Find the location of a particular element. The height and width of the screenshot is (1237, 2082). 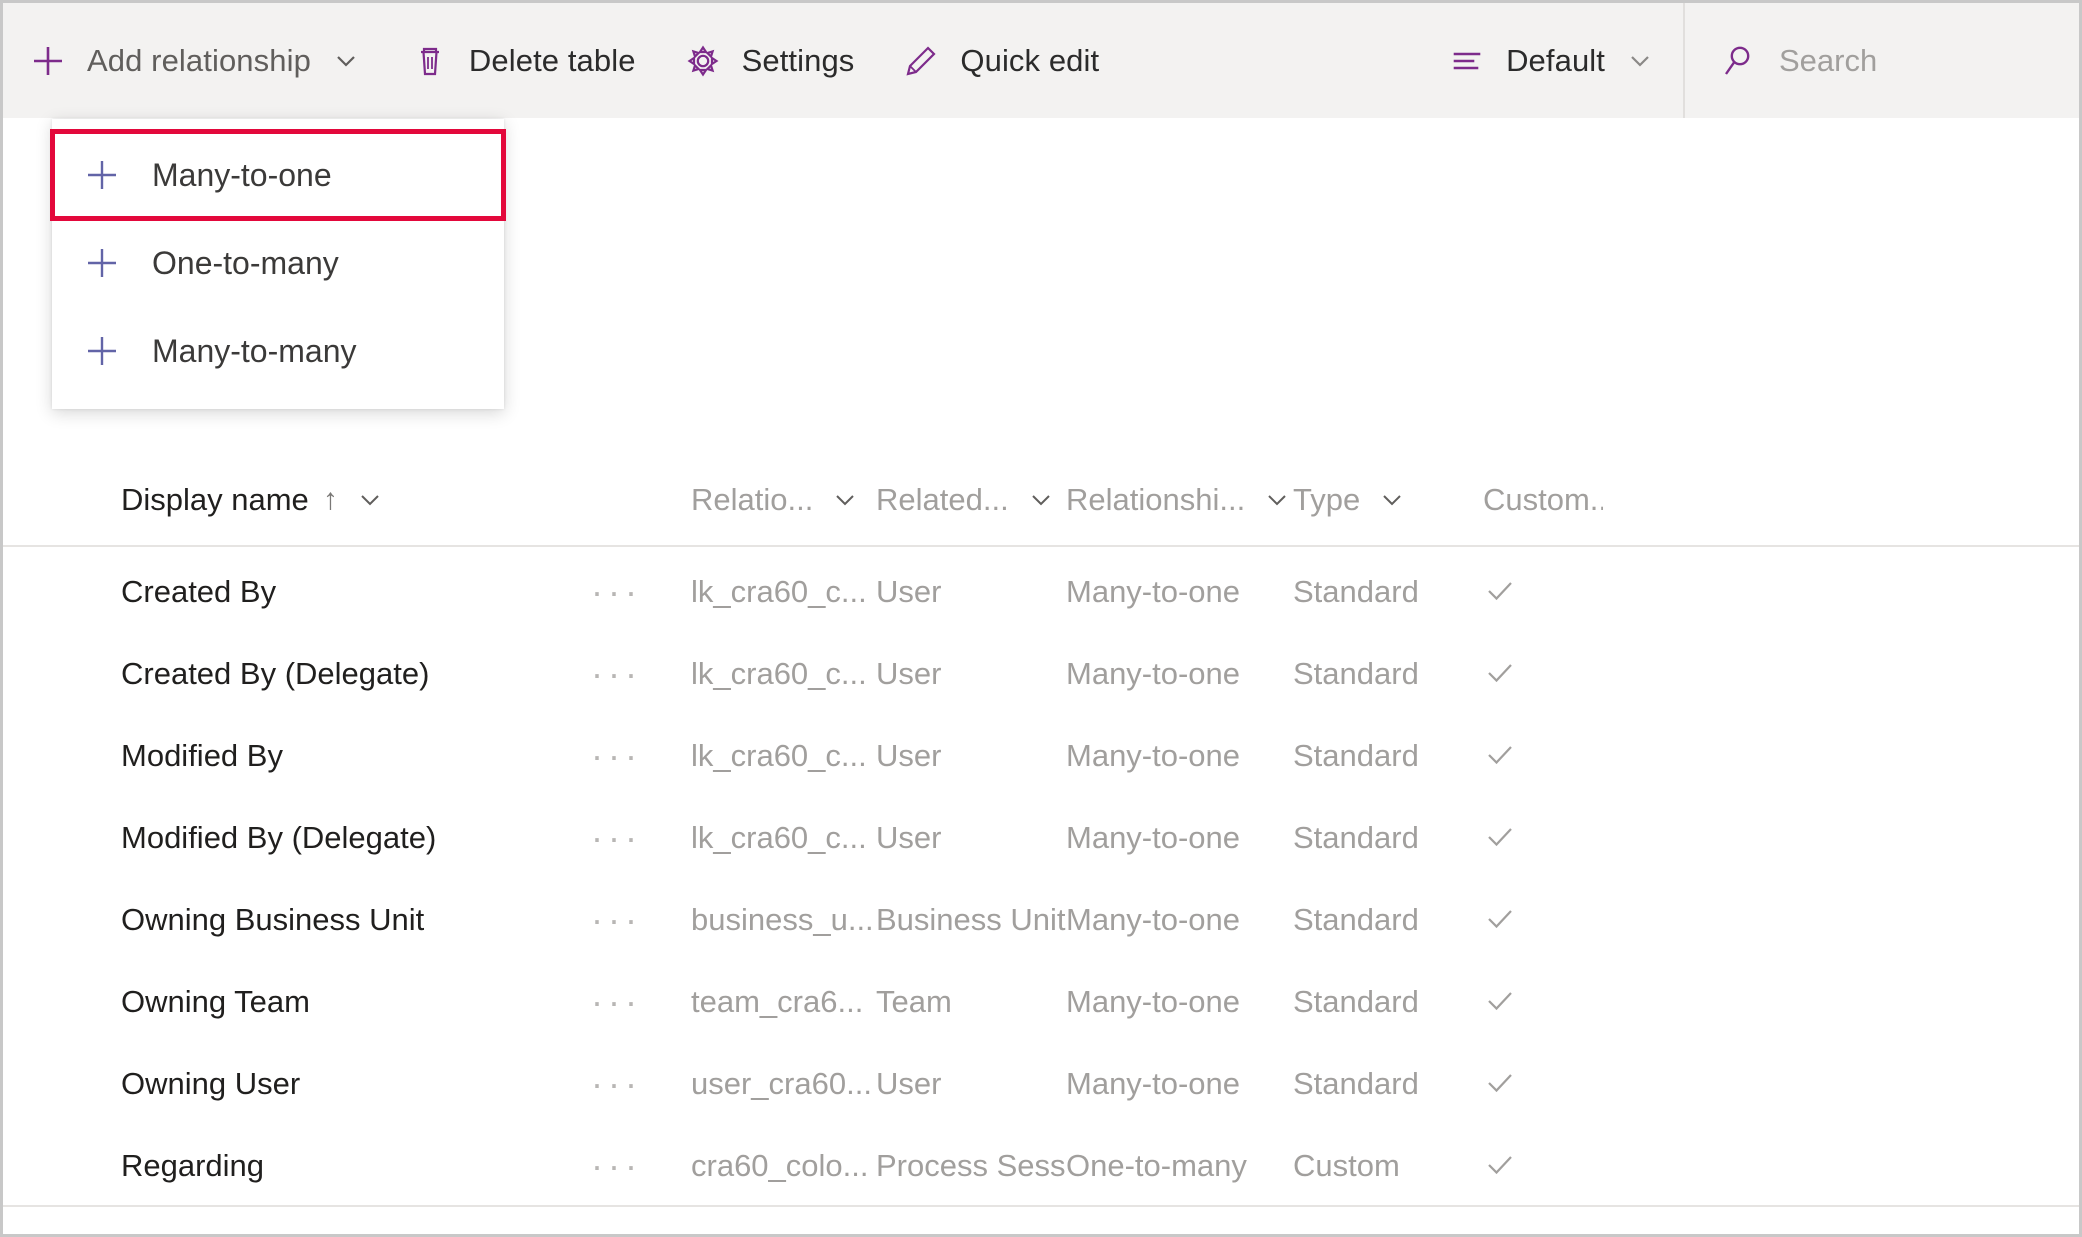

menu-item-many-to-many: Many-to-many is located at coordinates (278, 351).